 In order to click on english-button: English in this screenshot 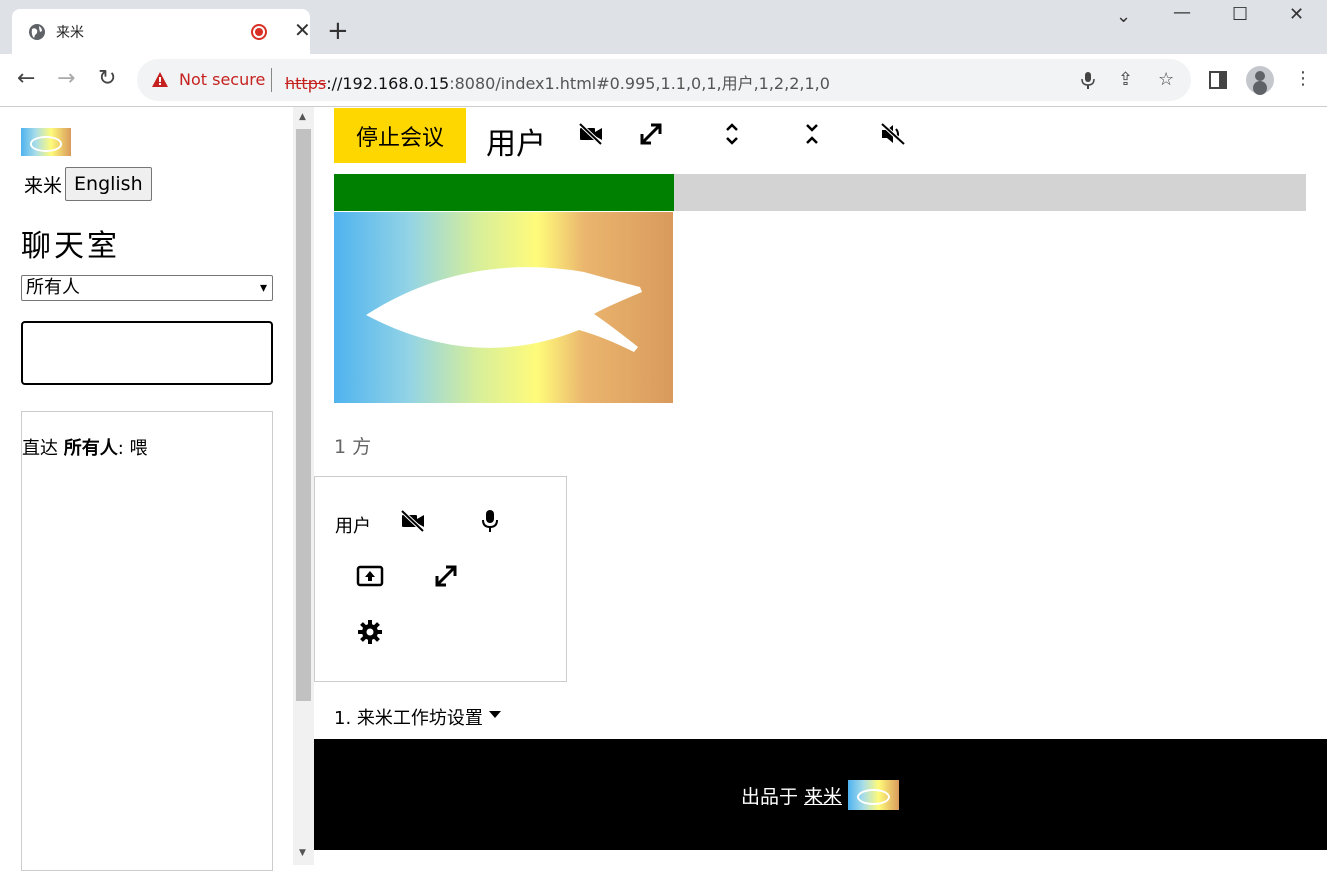, I will do `click(108, 184)`.